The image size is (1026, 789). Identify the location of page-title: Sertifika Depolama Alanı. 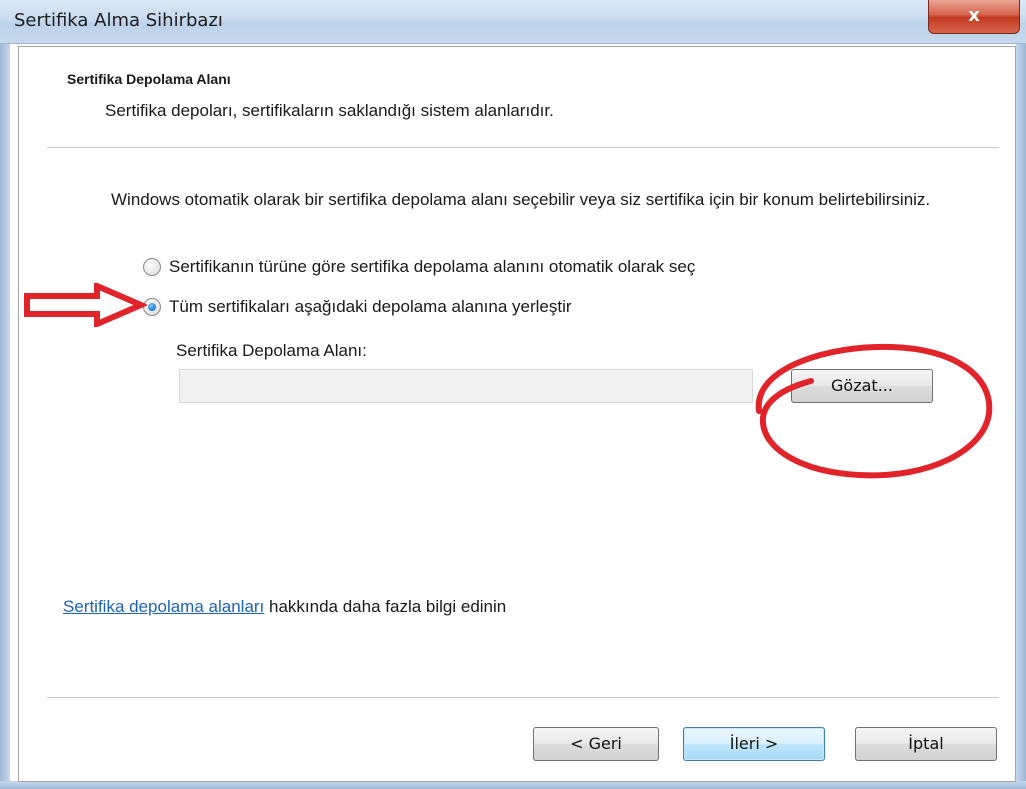
(149, 79).